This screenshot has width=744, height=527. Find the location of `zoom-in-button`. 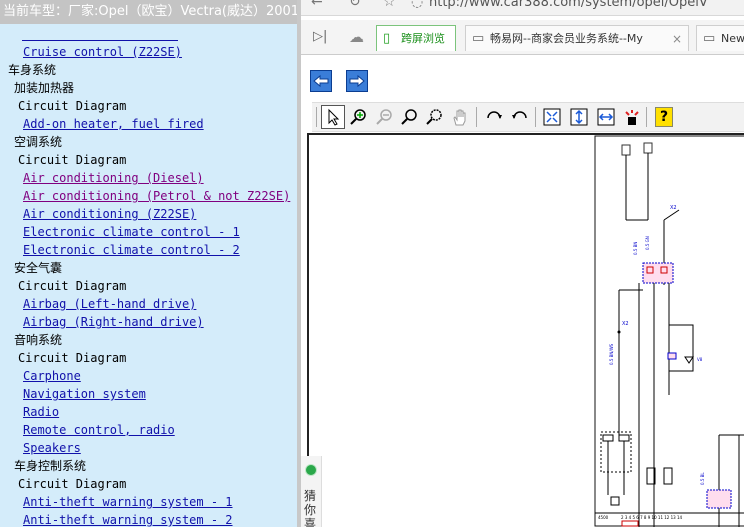

zoom-in-button is located at coordinates (358, 117).